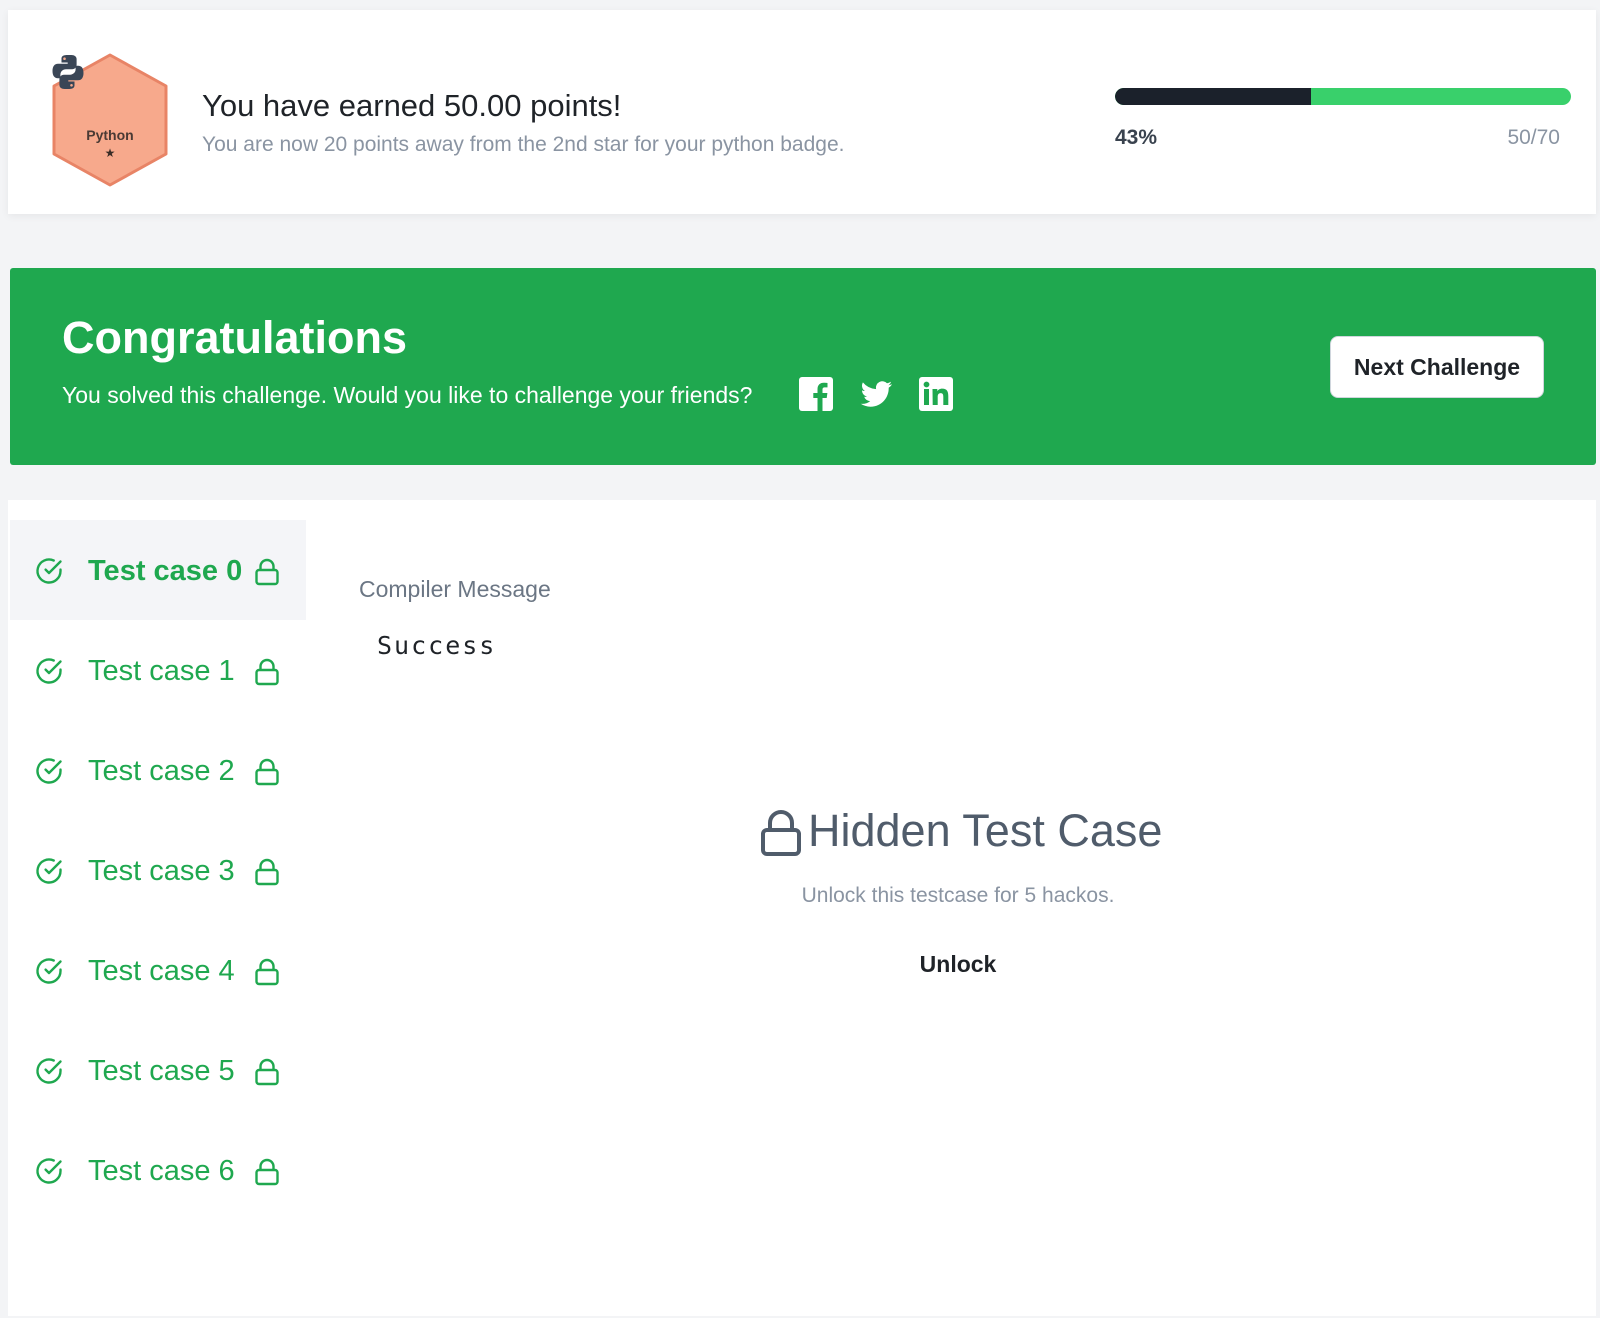 The height and width of the screenshot is (1318, 1600). What do you see at coordinates (455, 589) in the screenshot?
I see `compiler-message-label: Compiler Message` at bounding box center [455, 589].